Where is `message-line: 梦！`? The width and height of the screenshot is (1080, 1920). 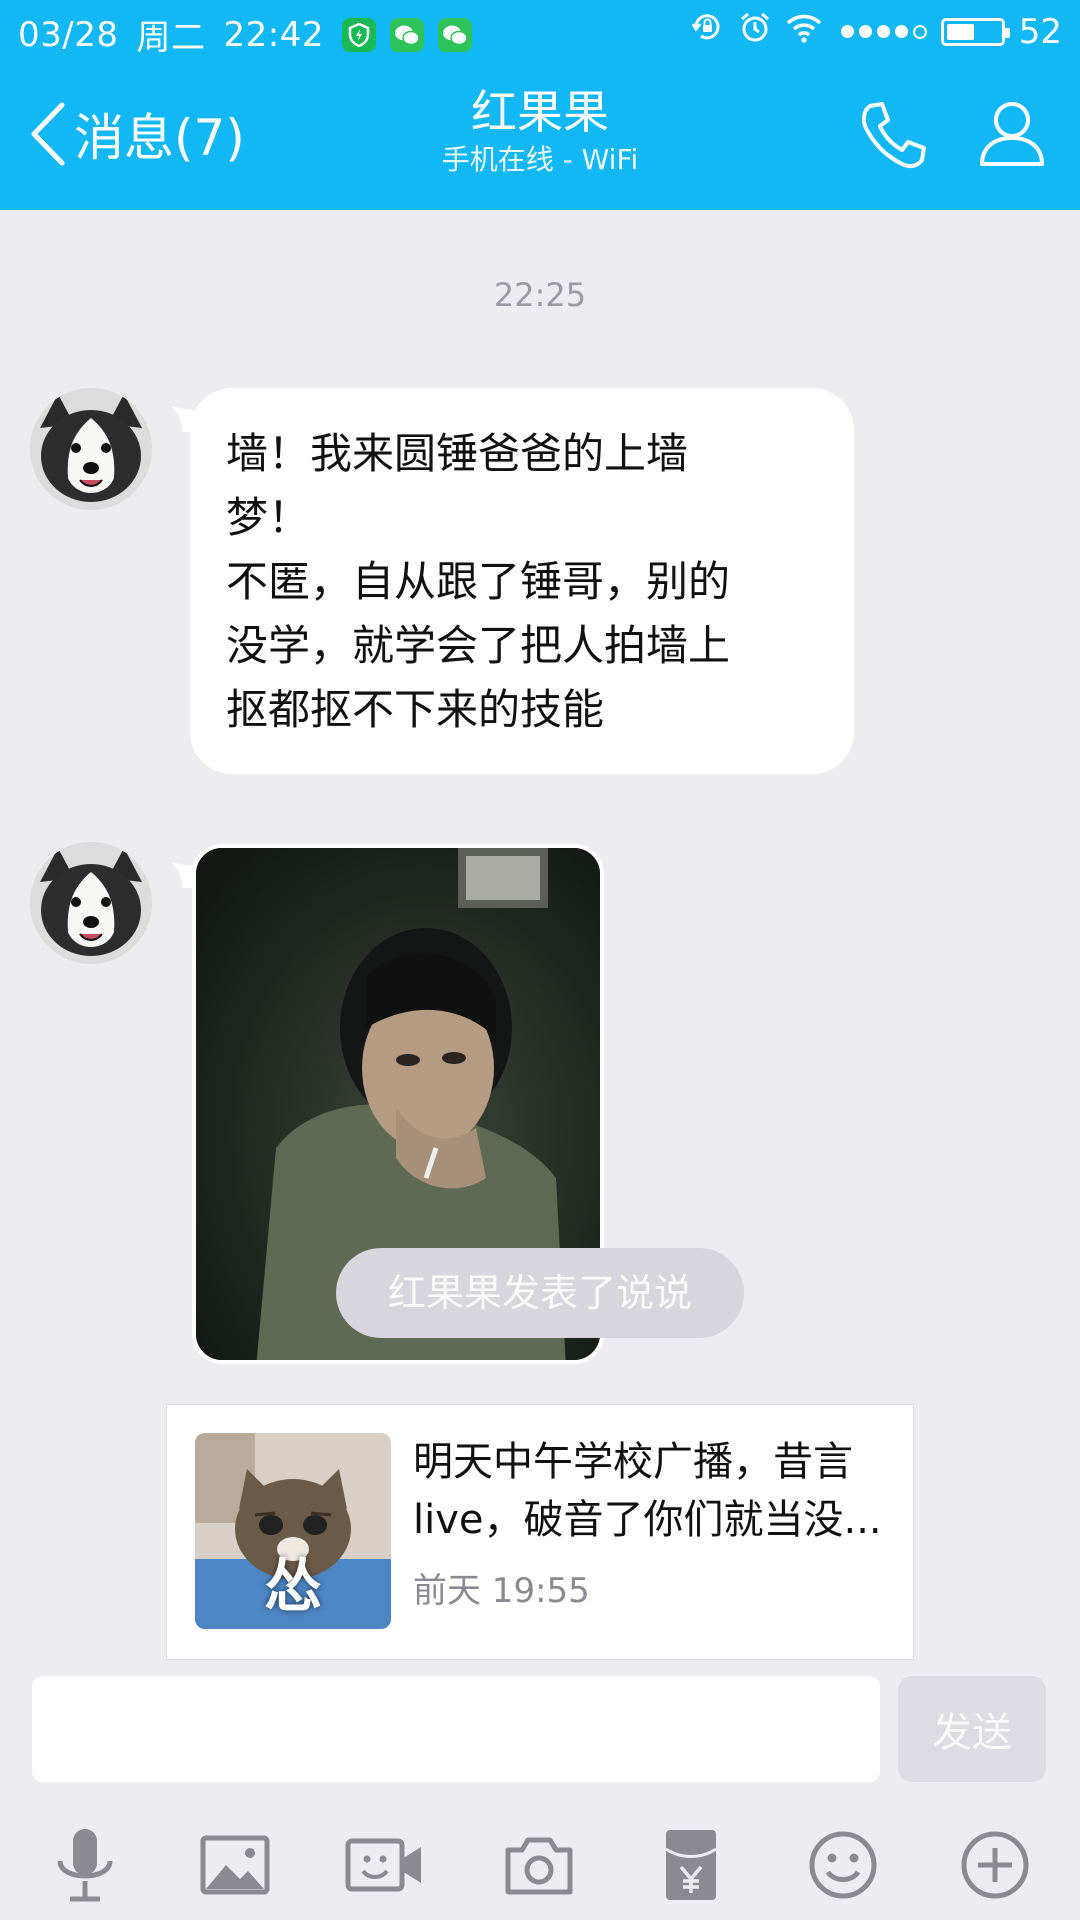 message-line: 梦！ is located at coordinates (268, 517).